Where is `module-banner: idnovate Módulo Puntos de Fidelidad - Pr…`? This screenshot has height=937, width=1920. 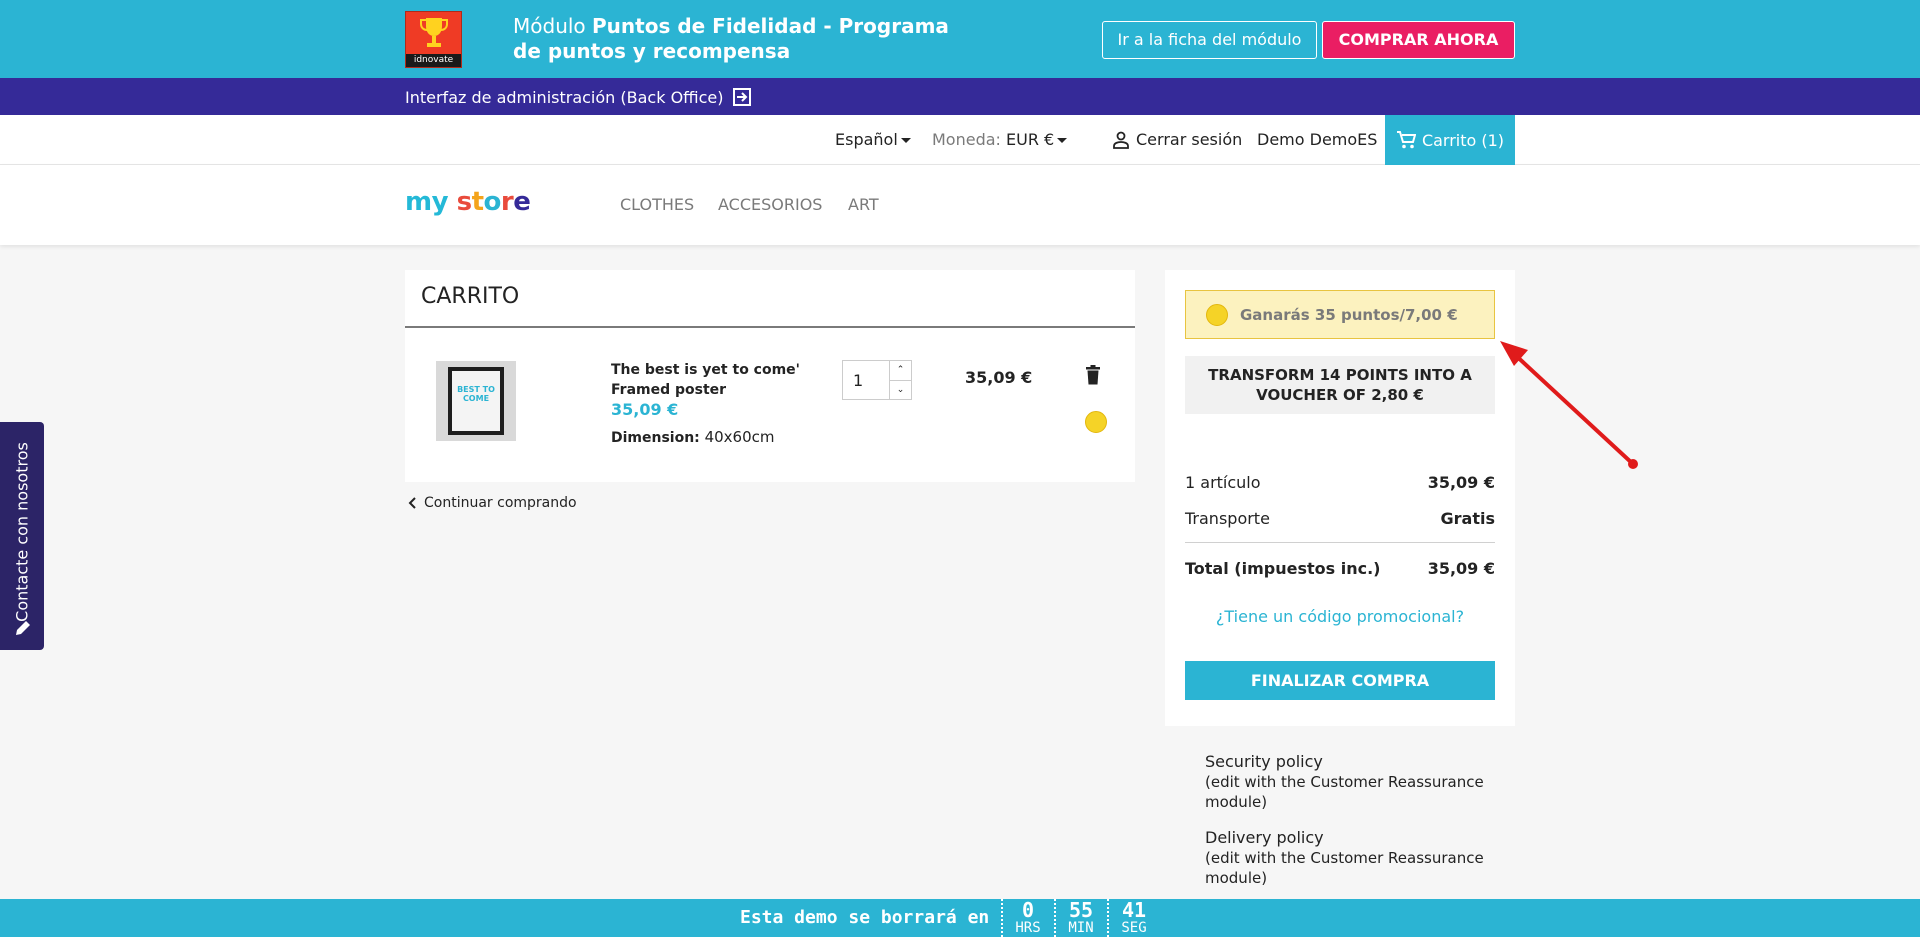 module-banner: idnovate Módulo Puntos de Fidelidad - Pr… is located at coordinates (960, 39).